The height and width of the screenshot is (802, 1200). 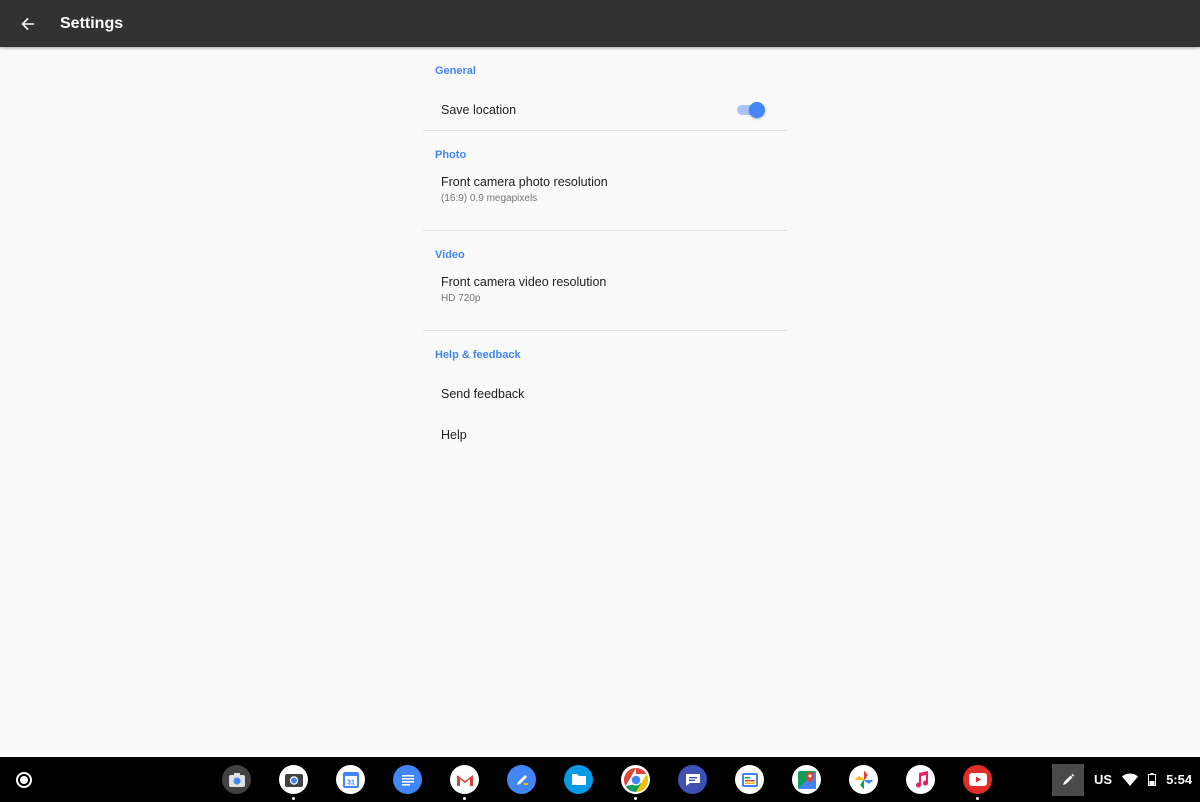 What do you see at coordinates (455, 71) in the screenshot?
I see `section-header-general: General` at bounding box center [455, 71].